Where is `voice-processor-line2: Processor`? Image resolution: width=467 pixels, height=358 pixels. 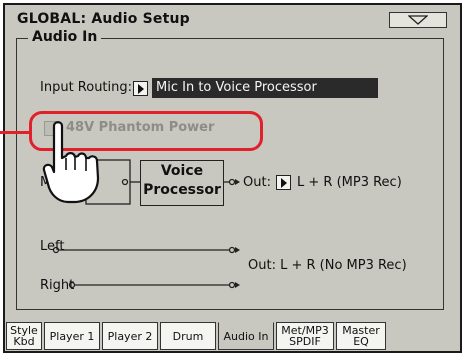 voice-processor-line2: Processor is located at coordinates (182, 190).